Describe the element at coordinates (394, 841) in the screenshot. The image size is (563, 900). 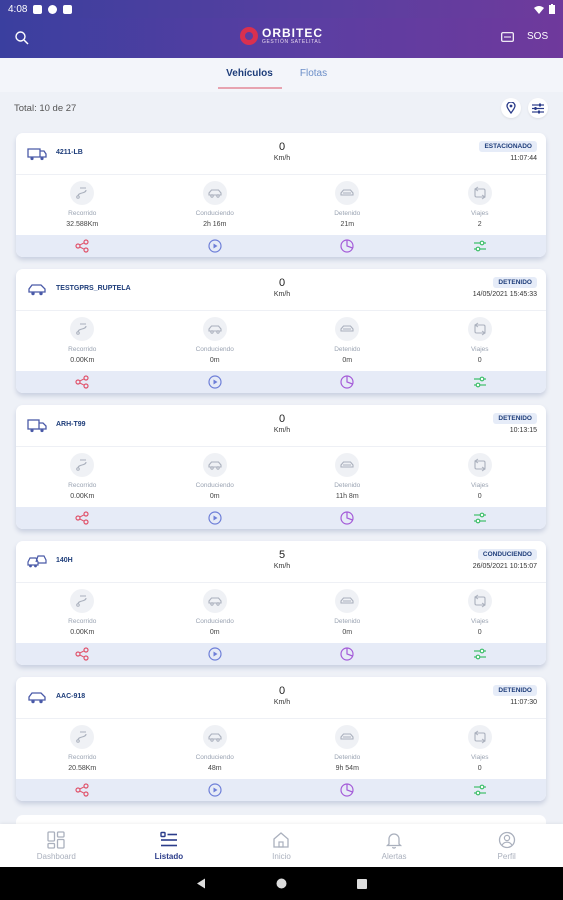
I see `bell-icon` at that location.